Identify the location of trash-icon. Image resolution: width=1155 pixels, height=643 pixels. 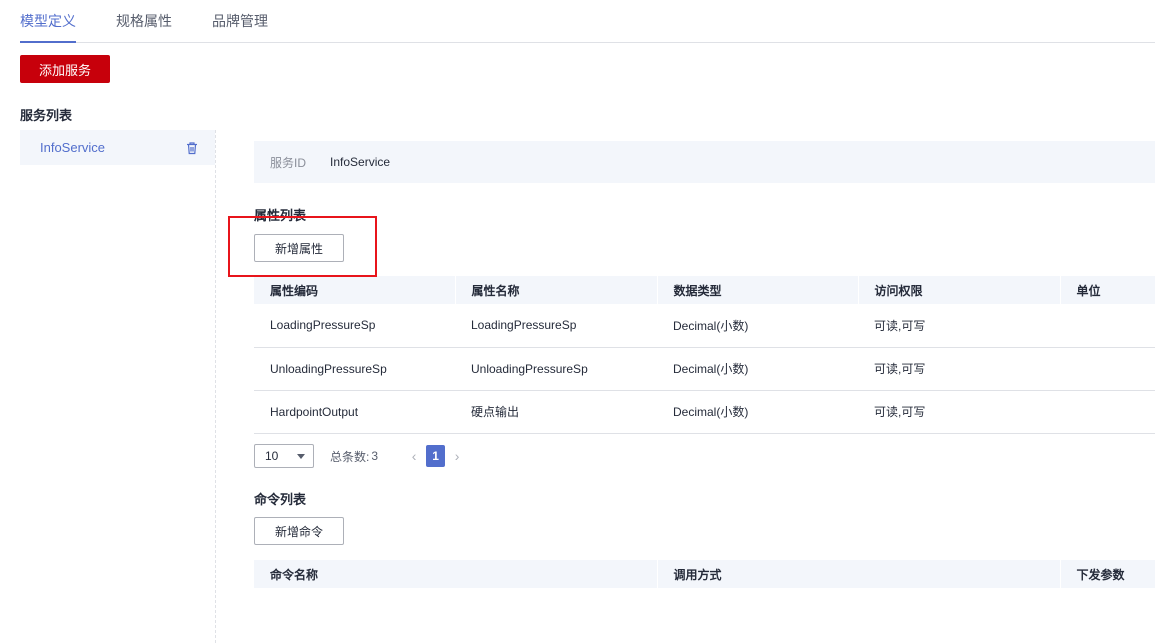
(192, 148).